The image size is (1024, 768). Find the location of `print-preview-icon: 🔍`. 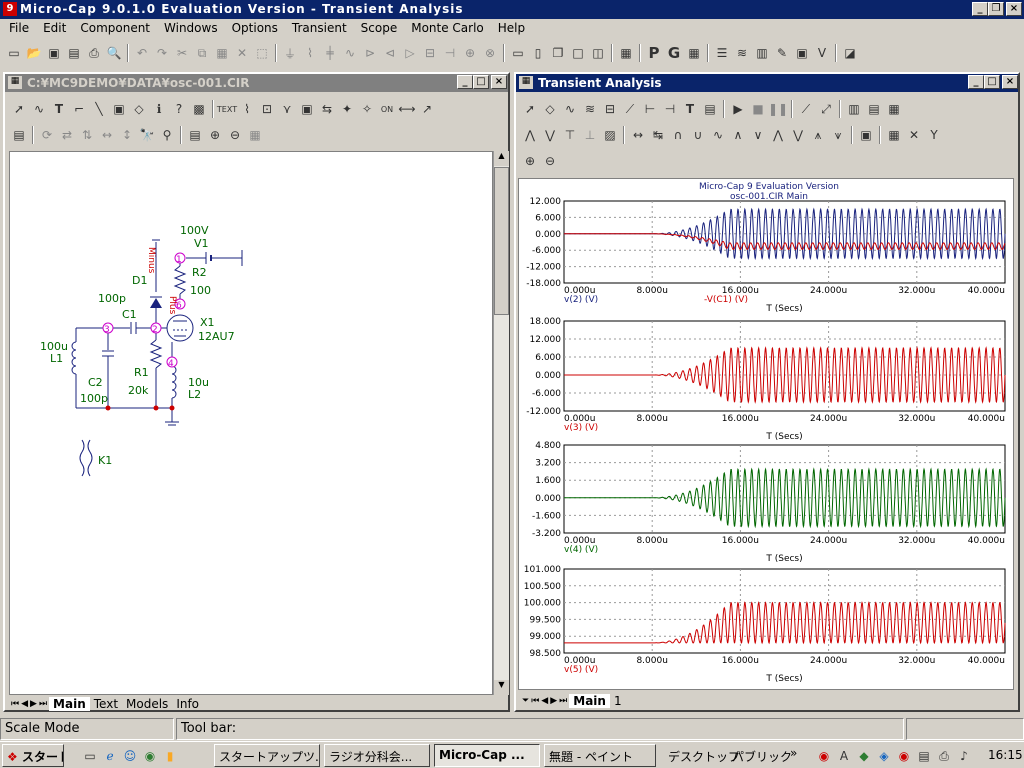

print-preview-icon: 🔍 is located at coordinates (114, 53).